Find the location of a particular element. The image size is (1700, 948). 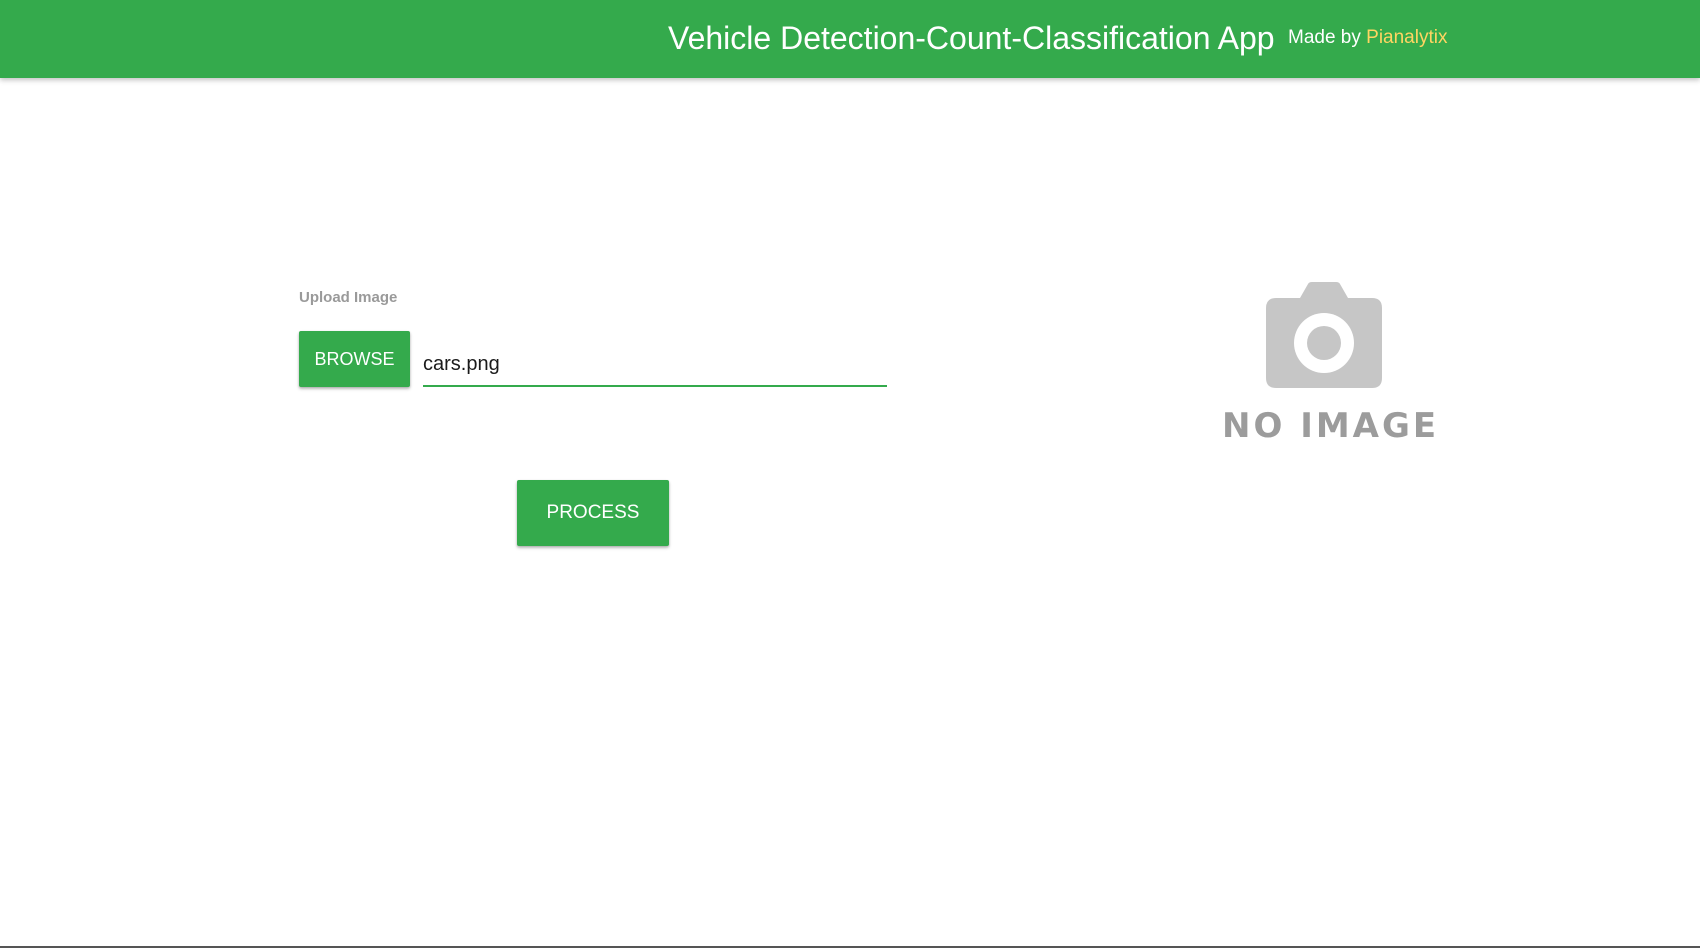

no-image-text: NO IMAGE is located at coordinates (1331, 426).